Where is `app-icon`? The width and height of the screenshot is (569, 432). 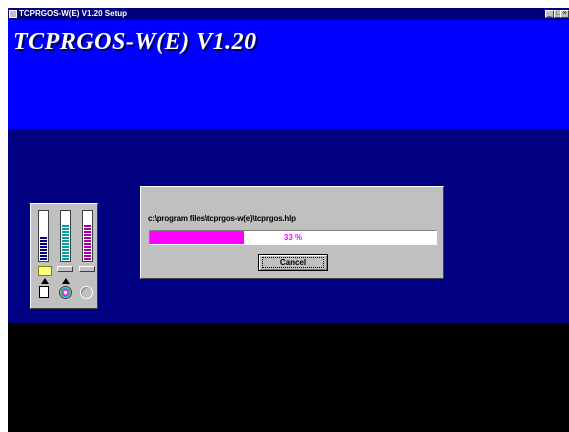 app-icon is located at coordinates (13, 14).